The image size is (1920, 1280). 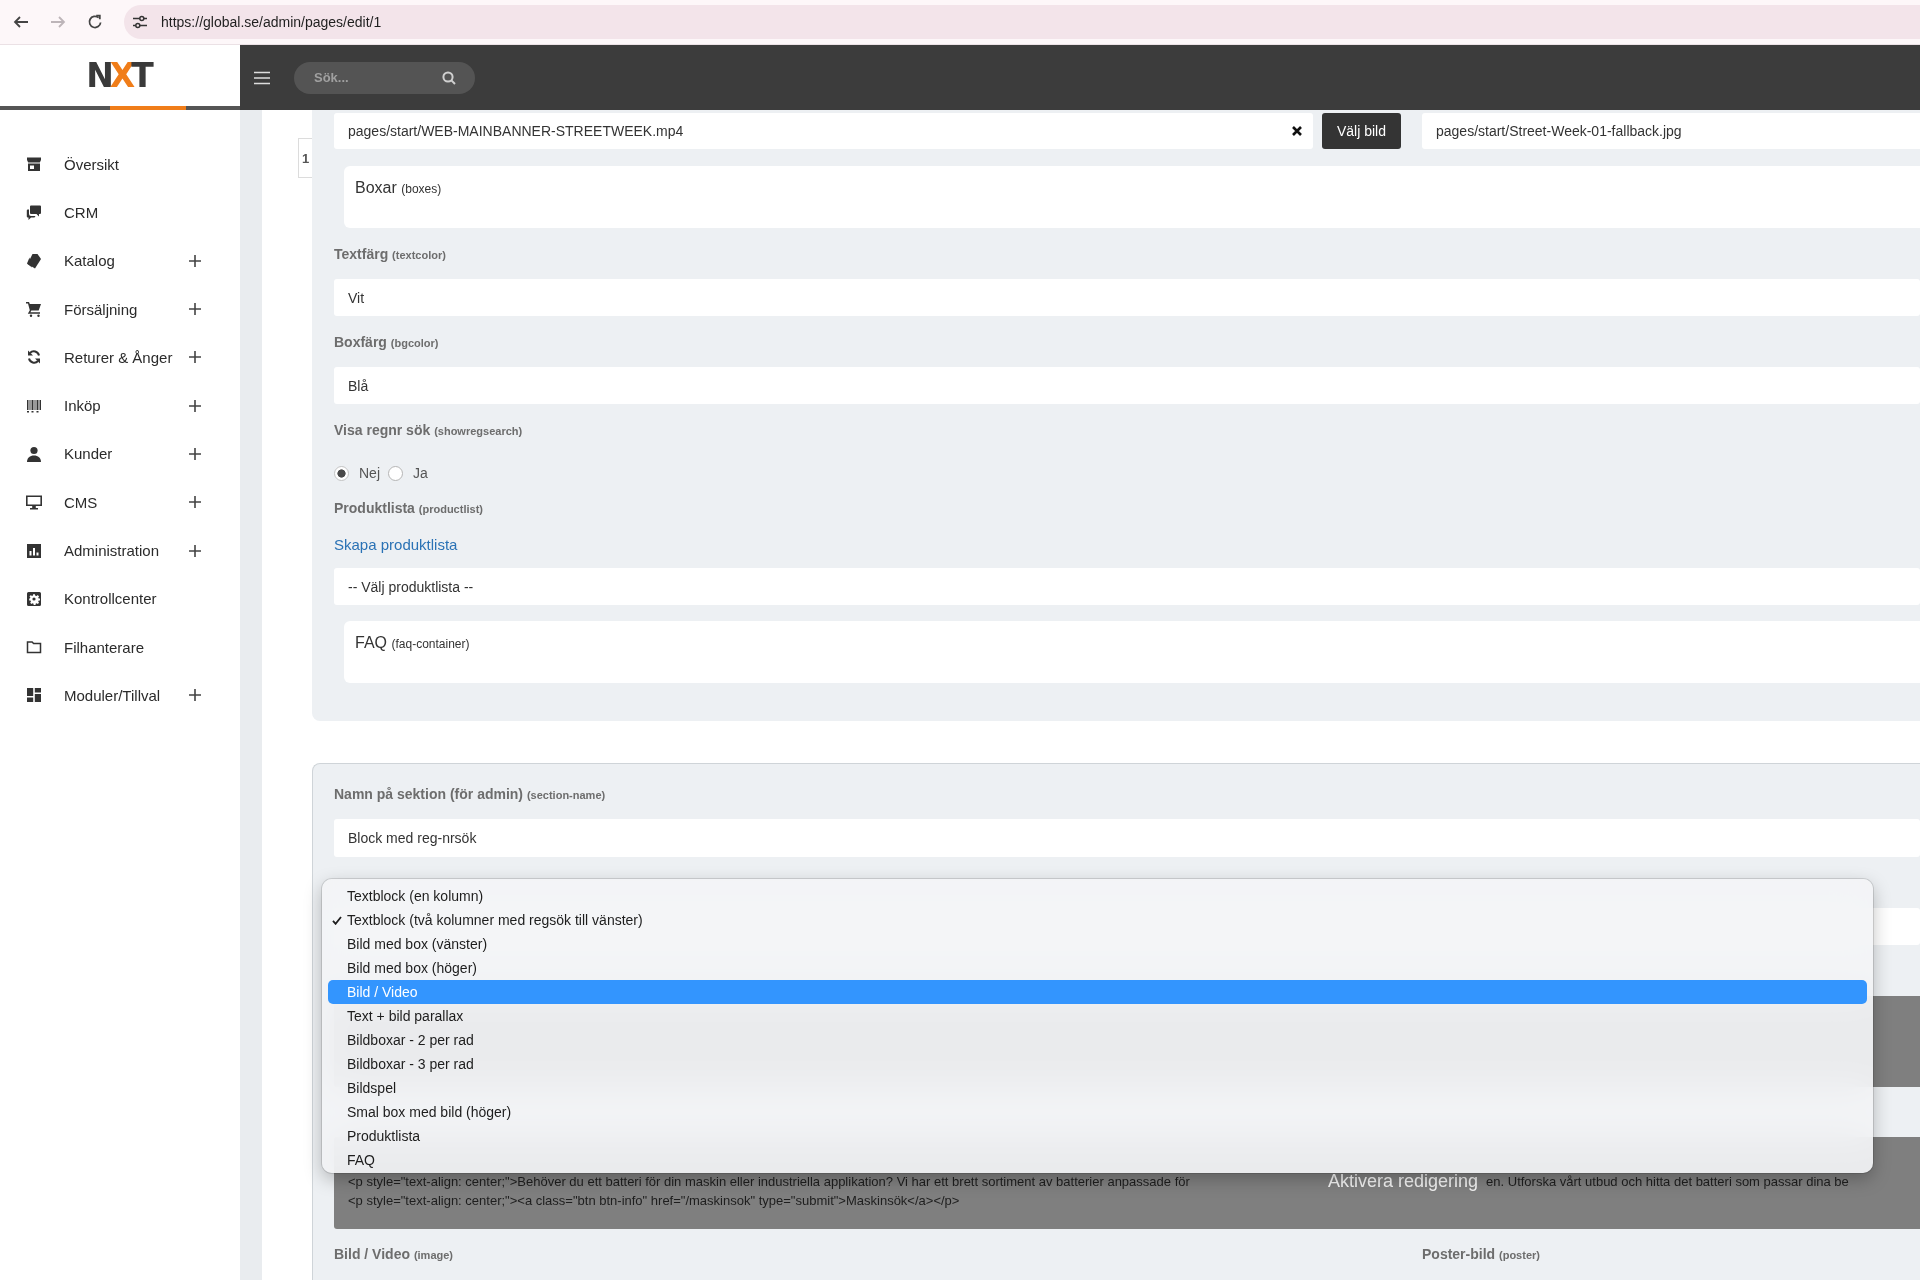 What do you see at coordinates (120, 598) in the screenshot?
I see `sidebar-item: Kontrollcenter` at bounding box center [120, 598].